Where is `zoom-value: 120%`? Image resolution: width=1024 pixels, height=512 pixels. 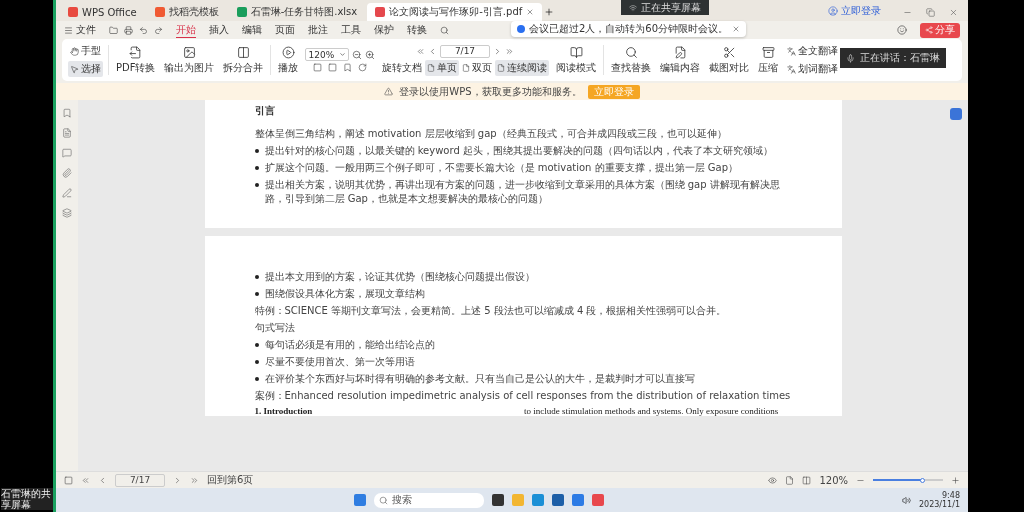
zoom-value: 120% is located at coordinates (833, 480).